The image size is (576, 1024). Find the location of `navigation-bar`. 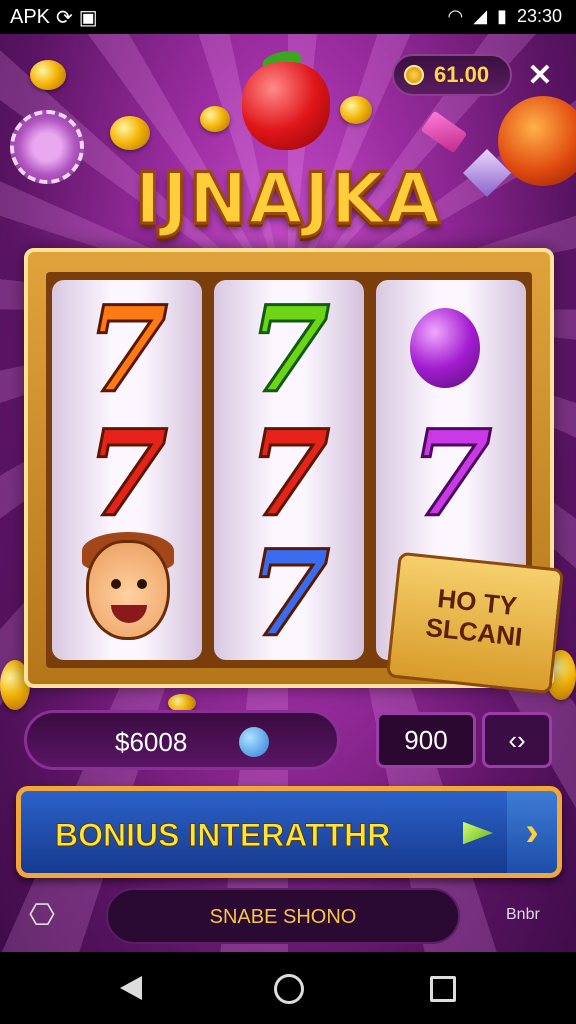

navigation-bar is located at coordinates (288, 988).